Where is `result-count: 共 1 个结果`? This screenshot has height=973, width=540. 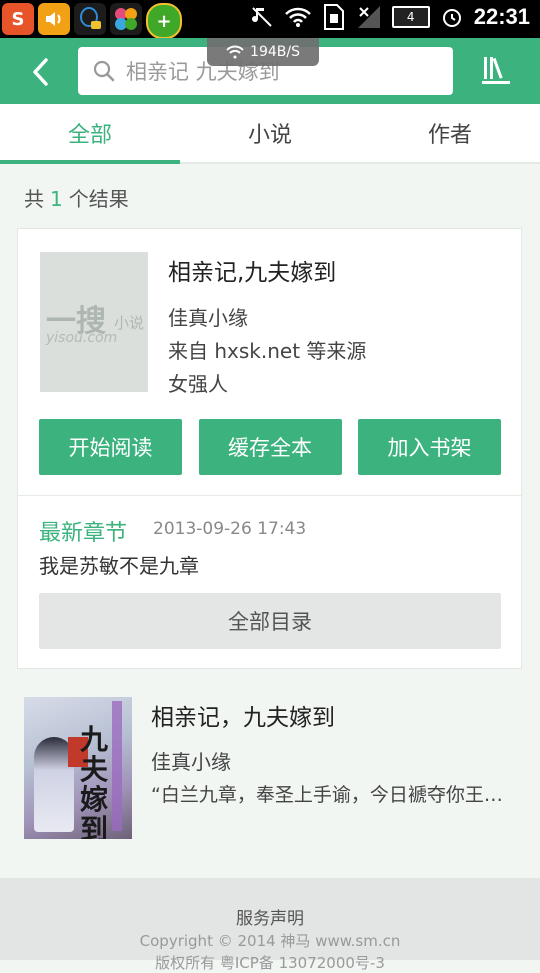
result-count: 共 1 个结果 is located at coordinates (76, 197).